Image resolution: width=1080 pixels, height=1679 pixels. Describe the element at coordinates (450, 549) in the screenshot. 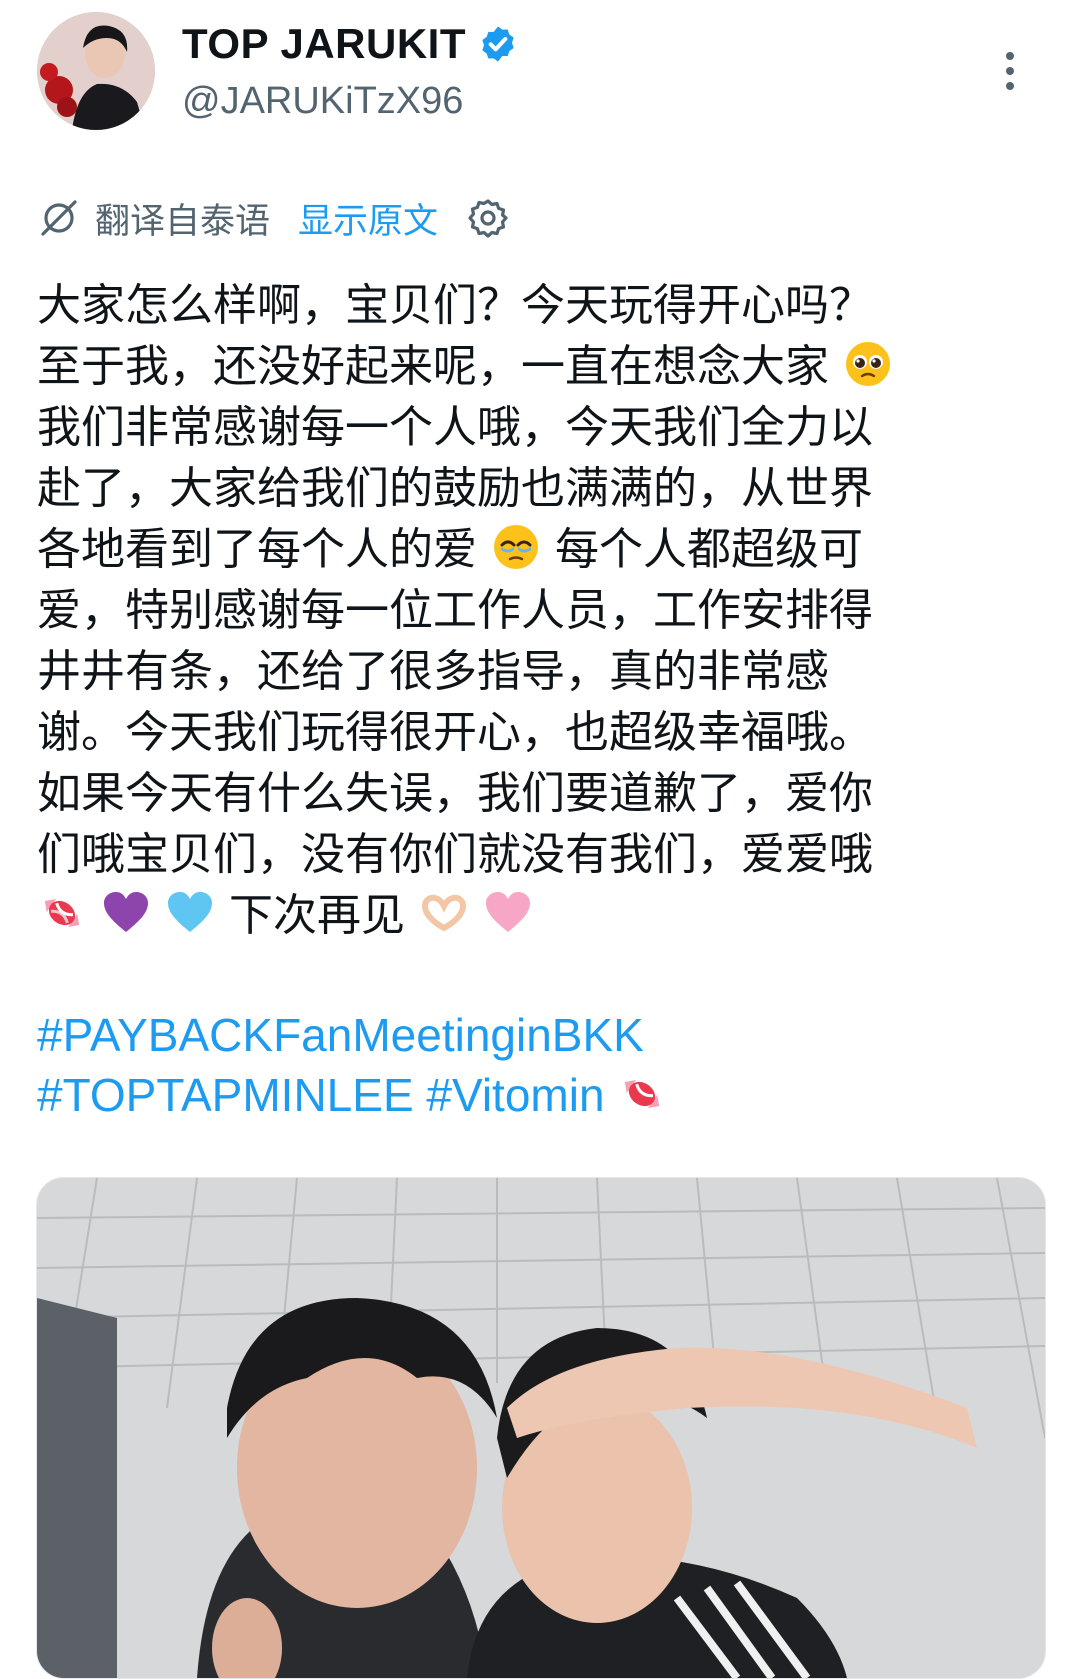

I see `tweet-line: 各地看到了每个人的爱 每个人都超级可` at that location.